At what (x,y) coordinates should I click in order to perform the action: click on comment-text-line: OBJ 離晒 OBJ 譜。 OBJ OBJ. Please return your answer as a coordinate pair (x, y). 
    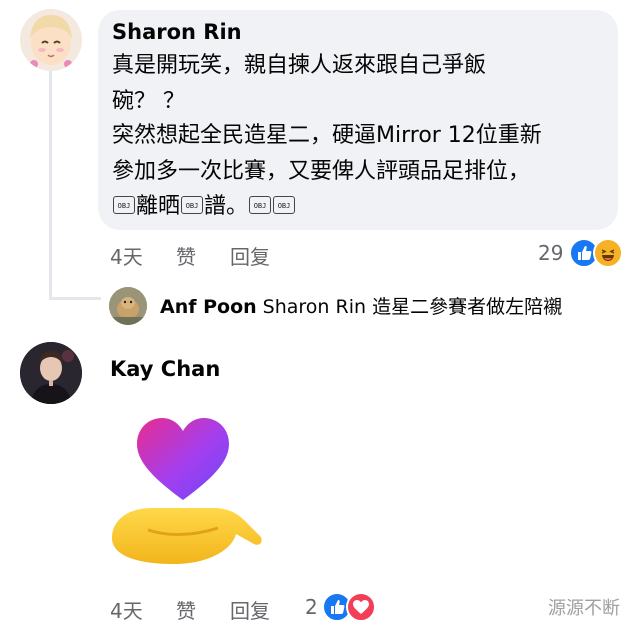
    Looking at the image, I should click on (204, 207).